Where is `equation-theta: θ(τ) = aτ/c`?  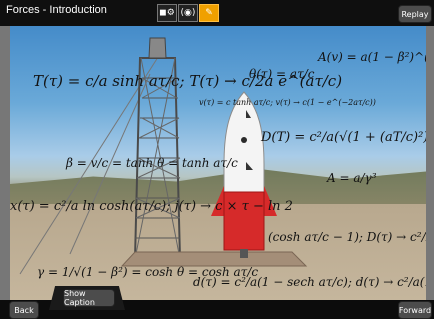
equation-theta: θ(τ) = aτ/c is located at coordinates (282, 74).